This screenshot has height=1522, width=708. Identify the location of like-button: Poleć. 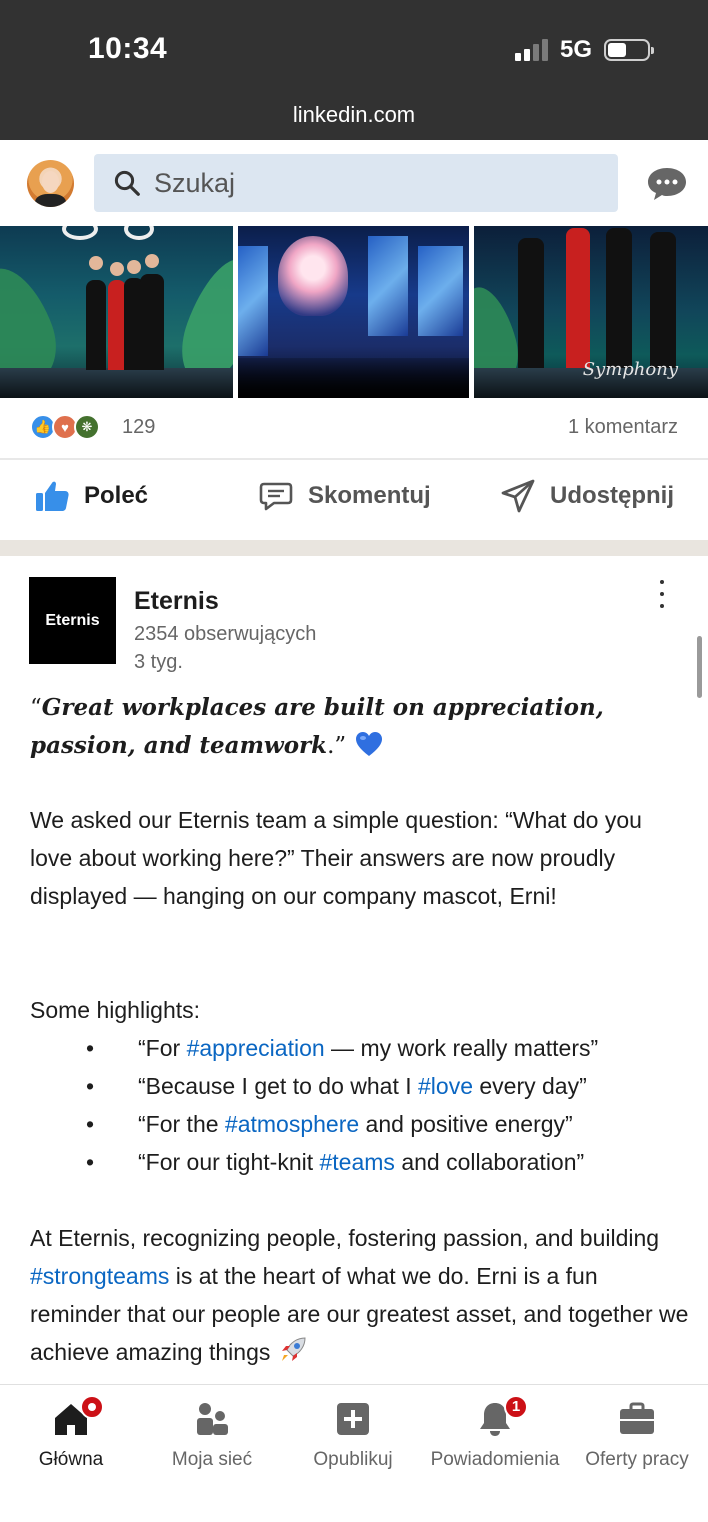
(91, 496).